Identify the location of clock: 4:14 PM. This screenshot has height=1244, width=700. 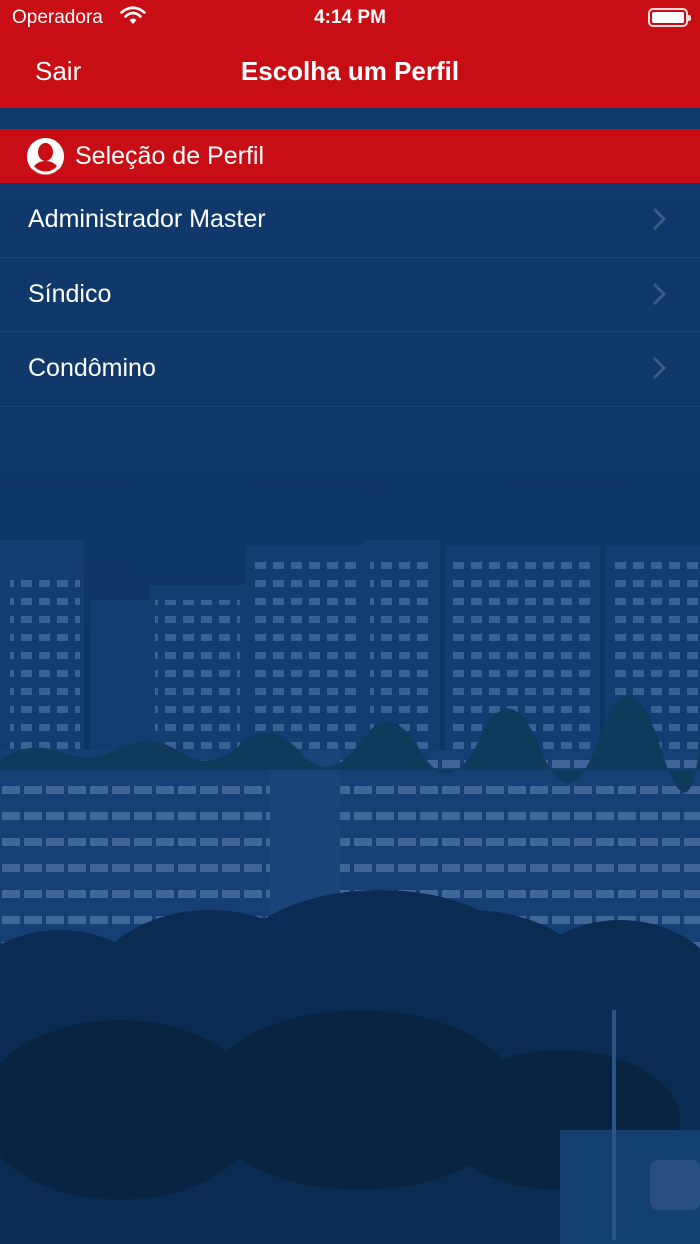
(350, 17).